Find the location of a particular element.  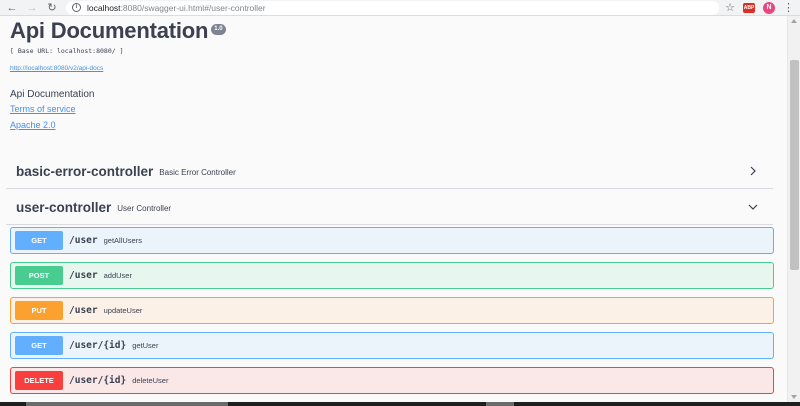

operation-summary: getAllUsers is located at coordinates (122, 240).